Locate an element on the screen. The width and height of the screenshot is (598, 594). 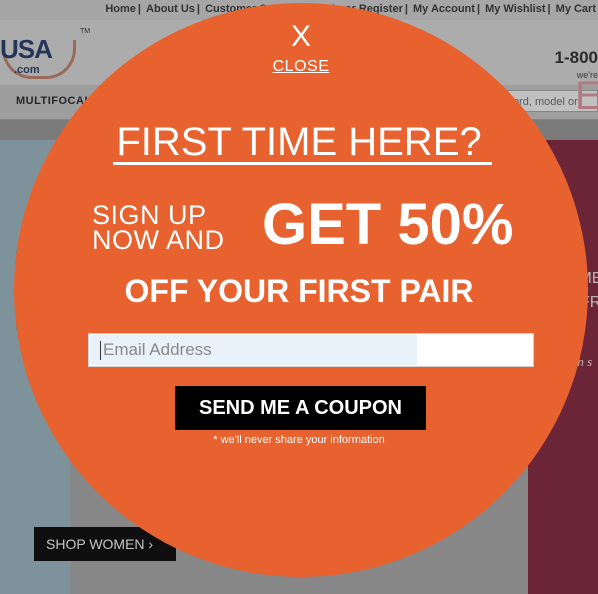
headline-underline is located at coordinates (302, 163).